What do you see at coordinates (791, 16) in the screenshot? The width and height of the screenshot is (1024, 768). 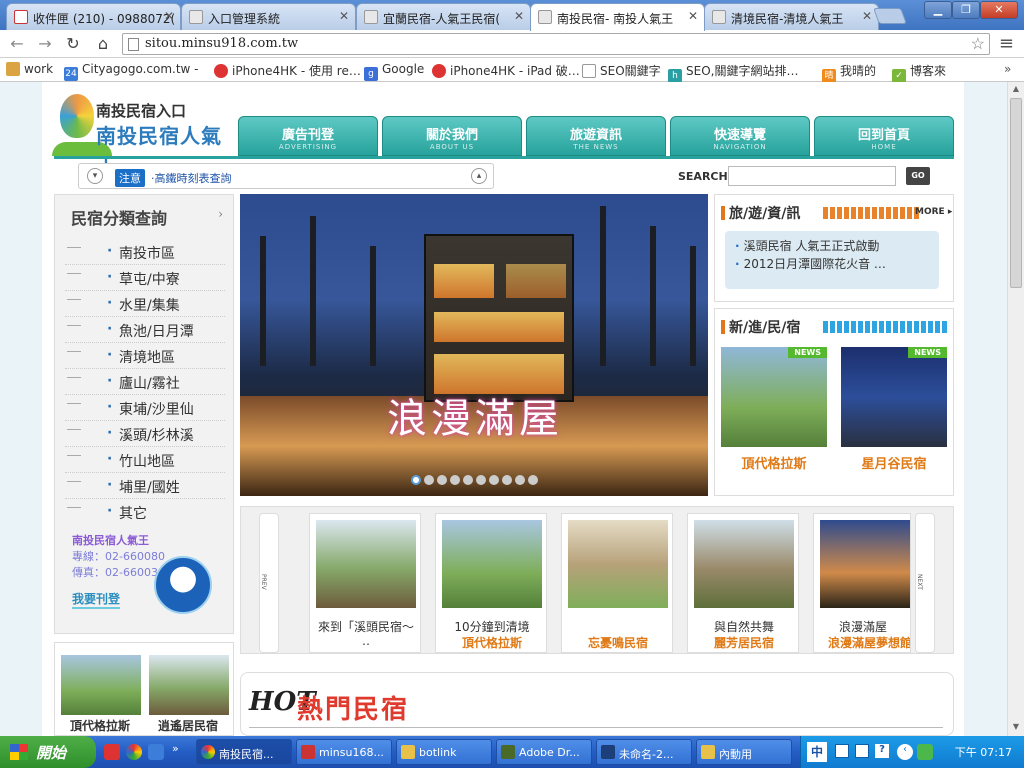 I see `browser-tab: 清境民宿-清境人氣王 ✕` at bounding box center [791, 16].